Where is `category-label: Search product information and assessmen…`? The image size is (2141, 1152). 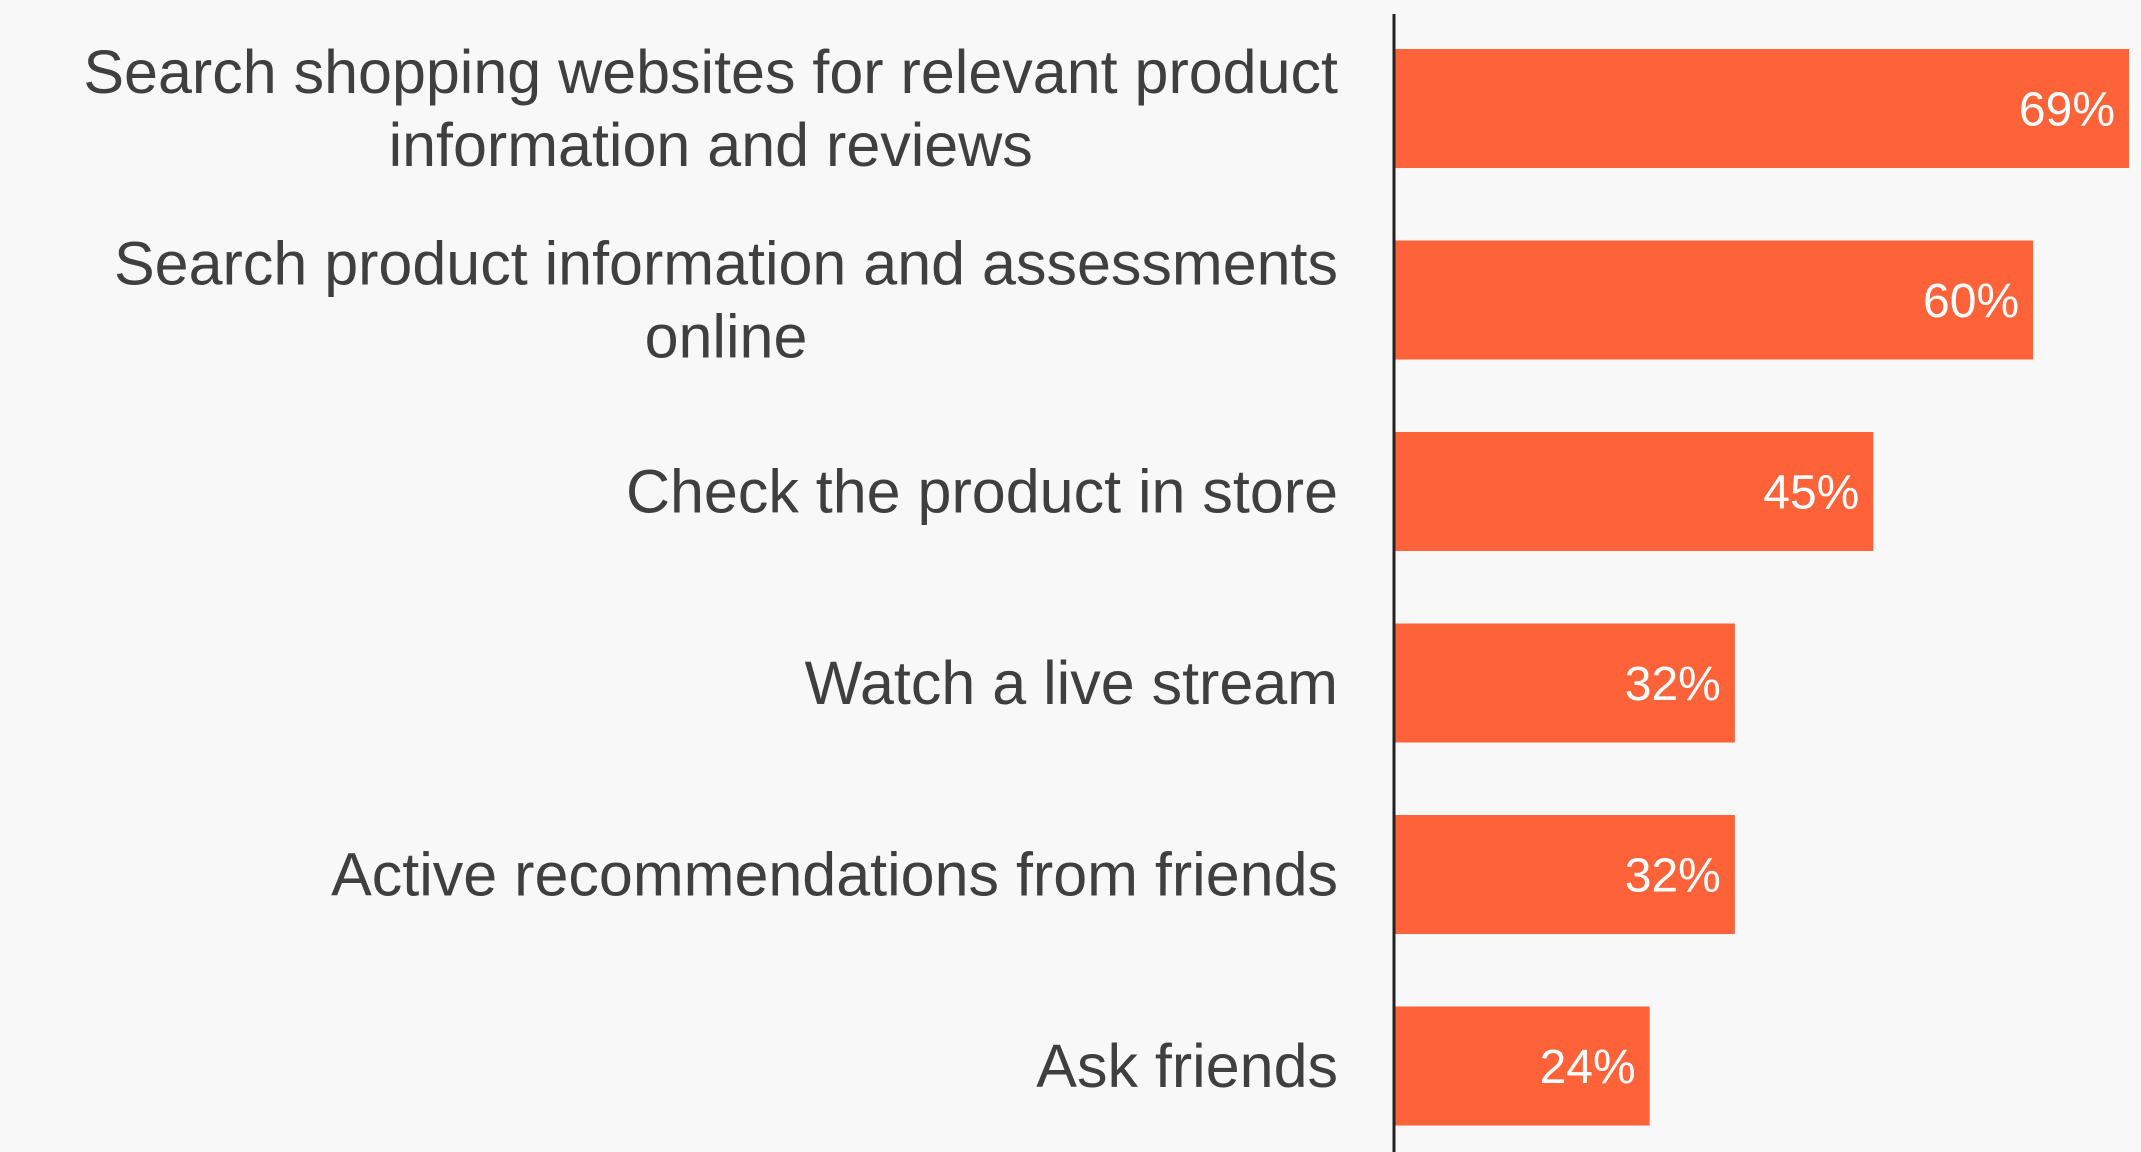 category-label: Search product information and assessmen… is located at coordinates (726, 300).